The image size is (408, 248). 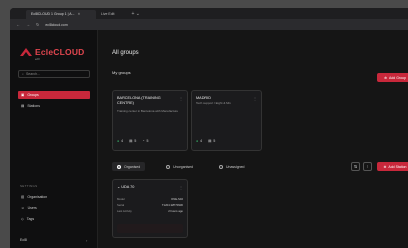 I want to click on tag-icon: ◇, so click(x=22, y=219).